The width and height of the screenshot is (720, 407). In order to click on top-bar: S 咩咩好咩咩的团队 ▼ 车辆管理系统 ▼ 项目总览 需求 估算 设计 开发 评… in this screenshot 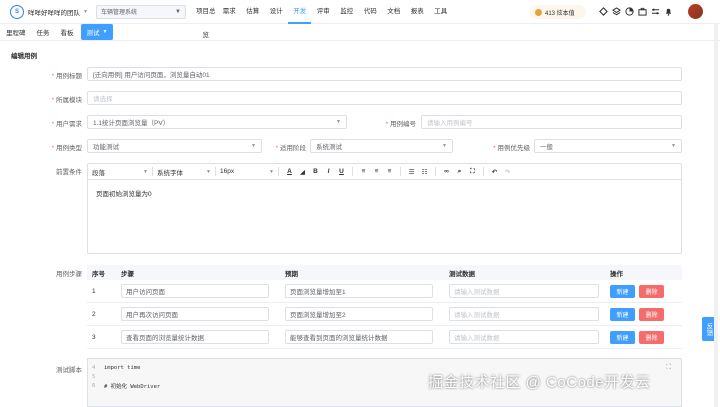, I will do `click(360, 19)`.